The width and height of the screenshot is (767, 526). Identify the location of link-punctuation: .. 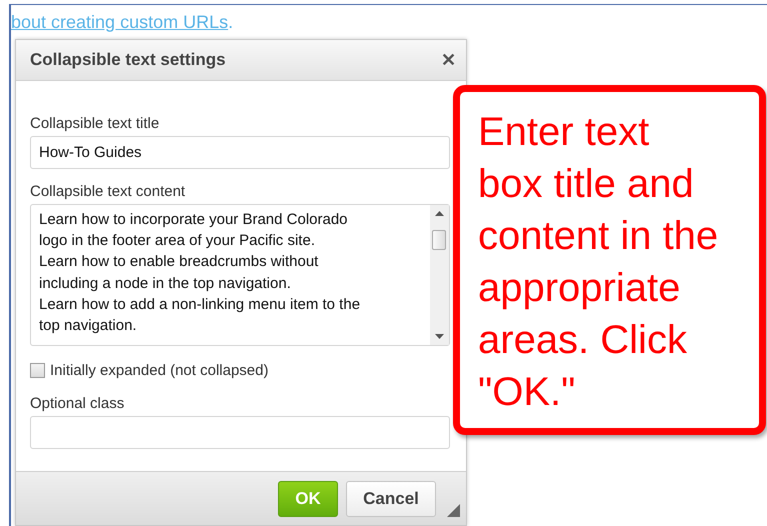
(231, 22).